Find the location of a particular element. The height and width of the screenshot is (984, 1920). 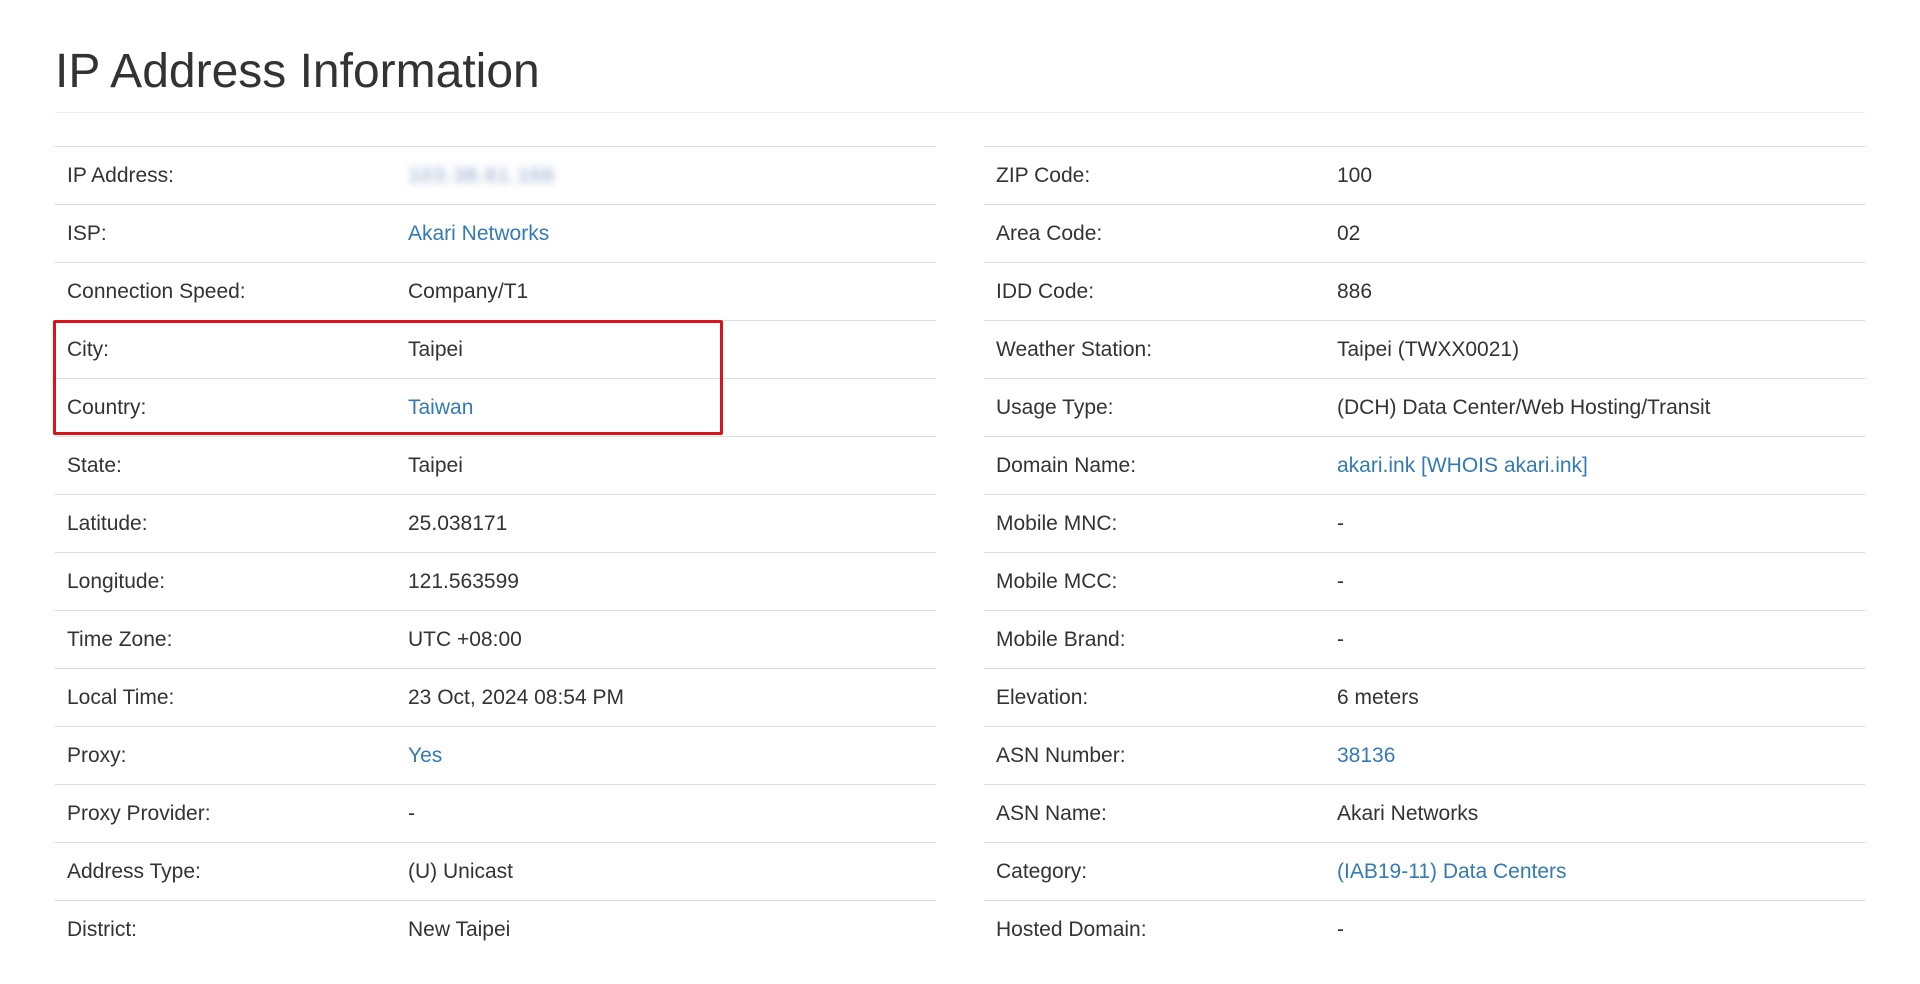

info-row-city: City: Taipei is located at coordinates (495, 349).